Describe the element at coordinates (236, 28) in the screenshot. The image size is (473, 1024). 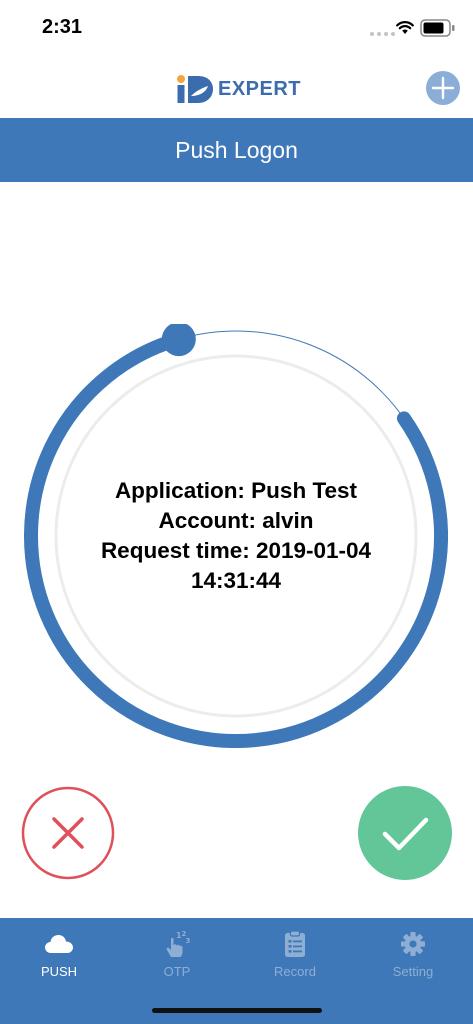
I see `status-bar: 2:31` at that location.